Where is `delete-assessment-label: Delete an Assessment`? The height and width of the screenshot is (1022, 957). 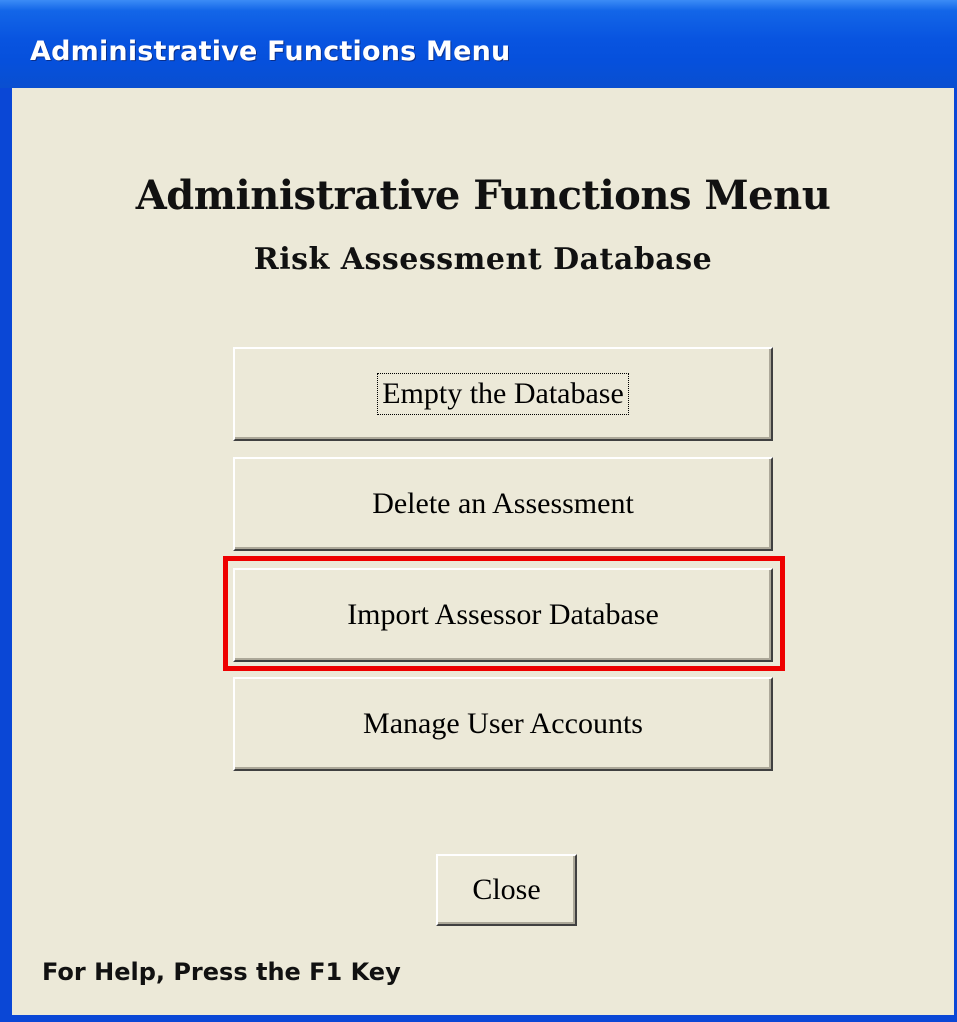 delete-assessment-label: Delete an Assessment is located at coordinates (503, 503).